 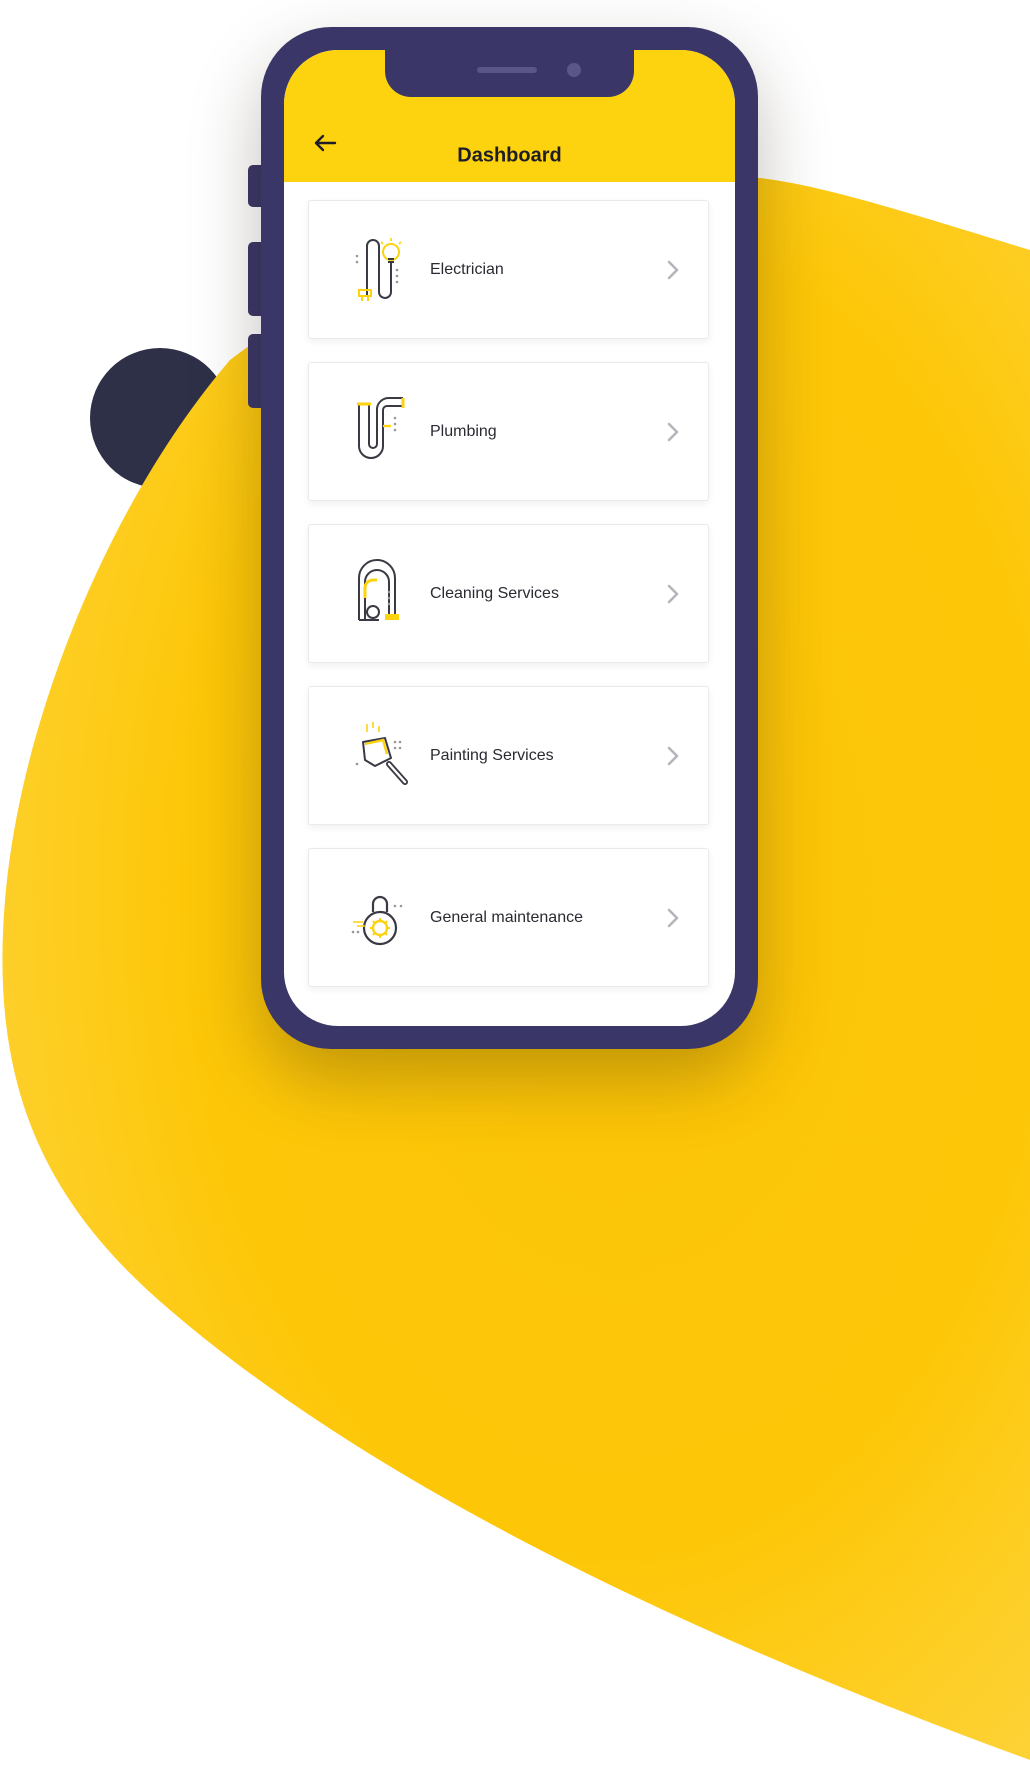 What do you see at coordinates (574, 70) in the screenshot?
I see `front-camera` at bounding box center [574, 70].